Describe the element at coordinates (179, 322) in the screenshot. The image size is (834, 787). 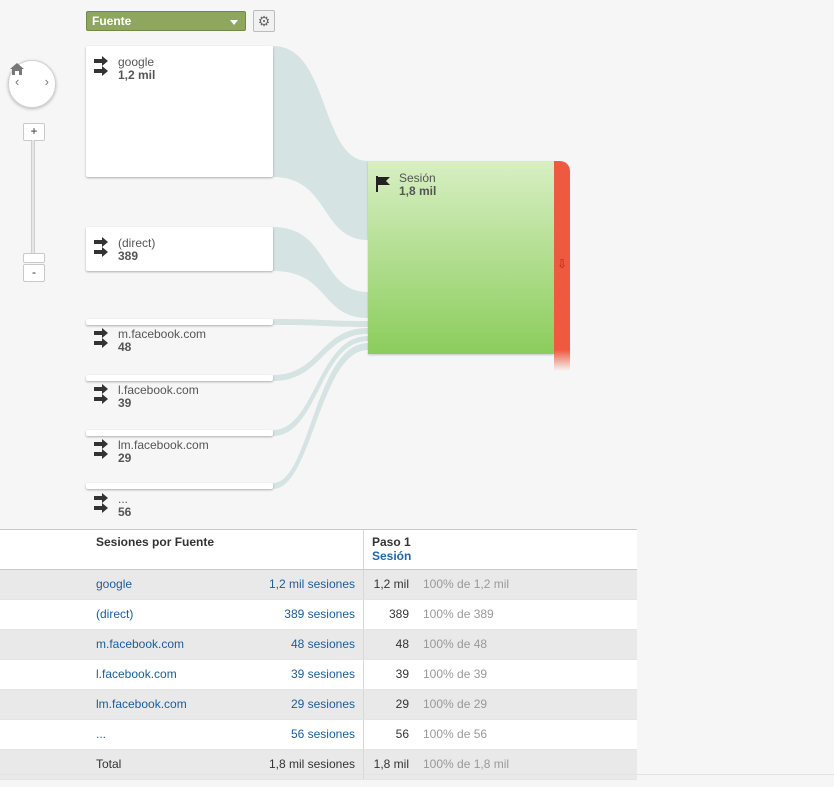
I see `node-m-facebook` at that location.